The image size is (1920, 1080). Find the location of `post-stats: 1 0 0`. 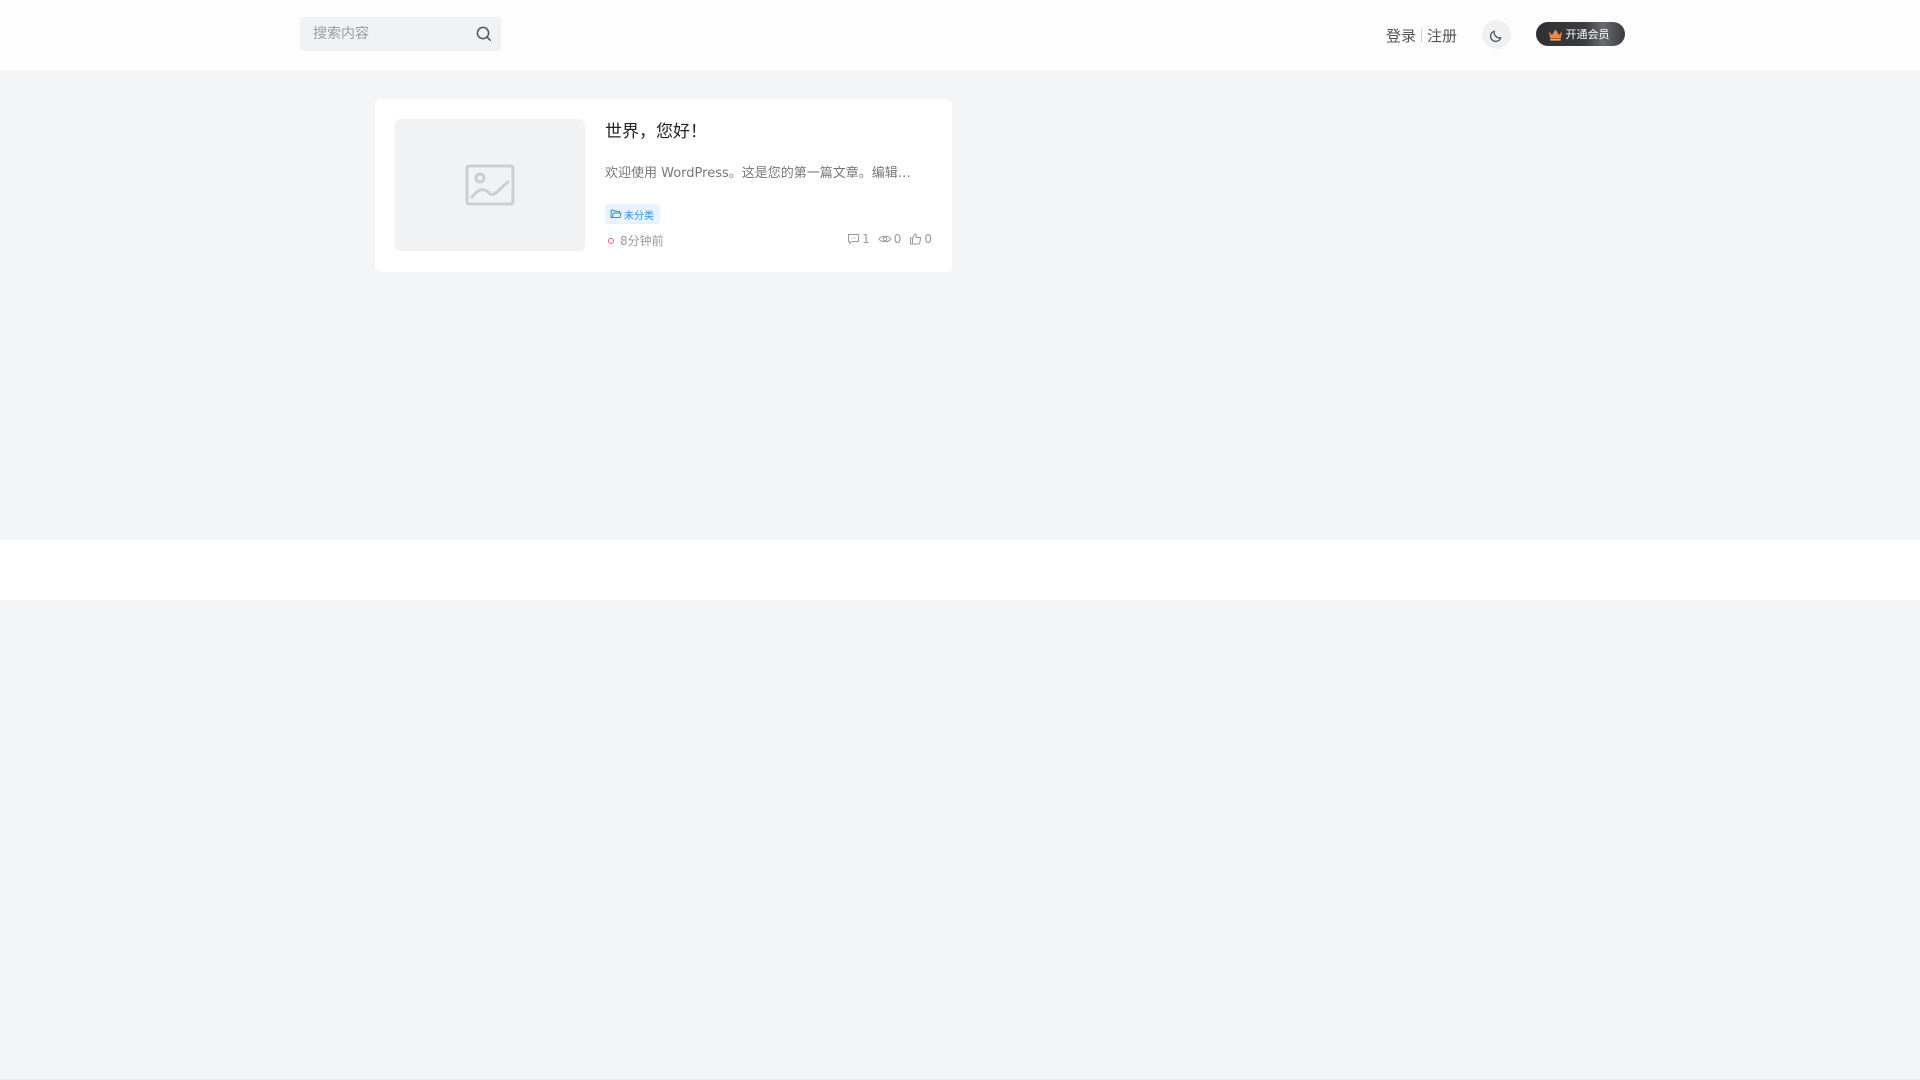

post-stats: 1 0 0 is located at coordinates (885, 239).